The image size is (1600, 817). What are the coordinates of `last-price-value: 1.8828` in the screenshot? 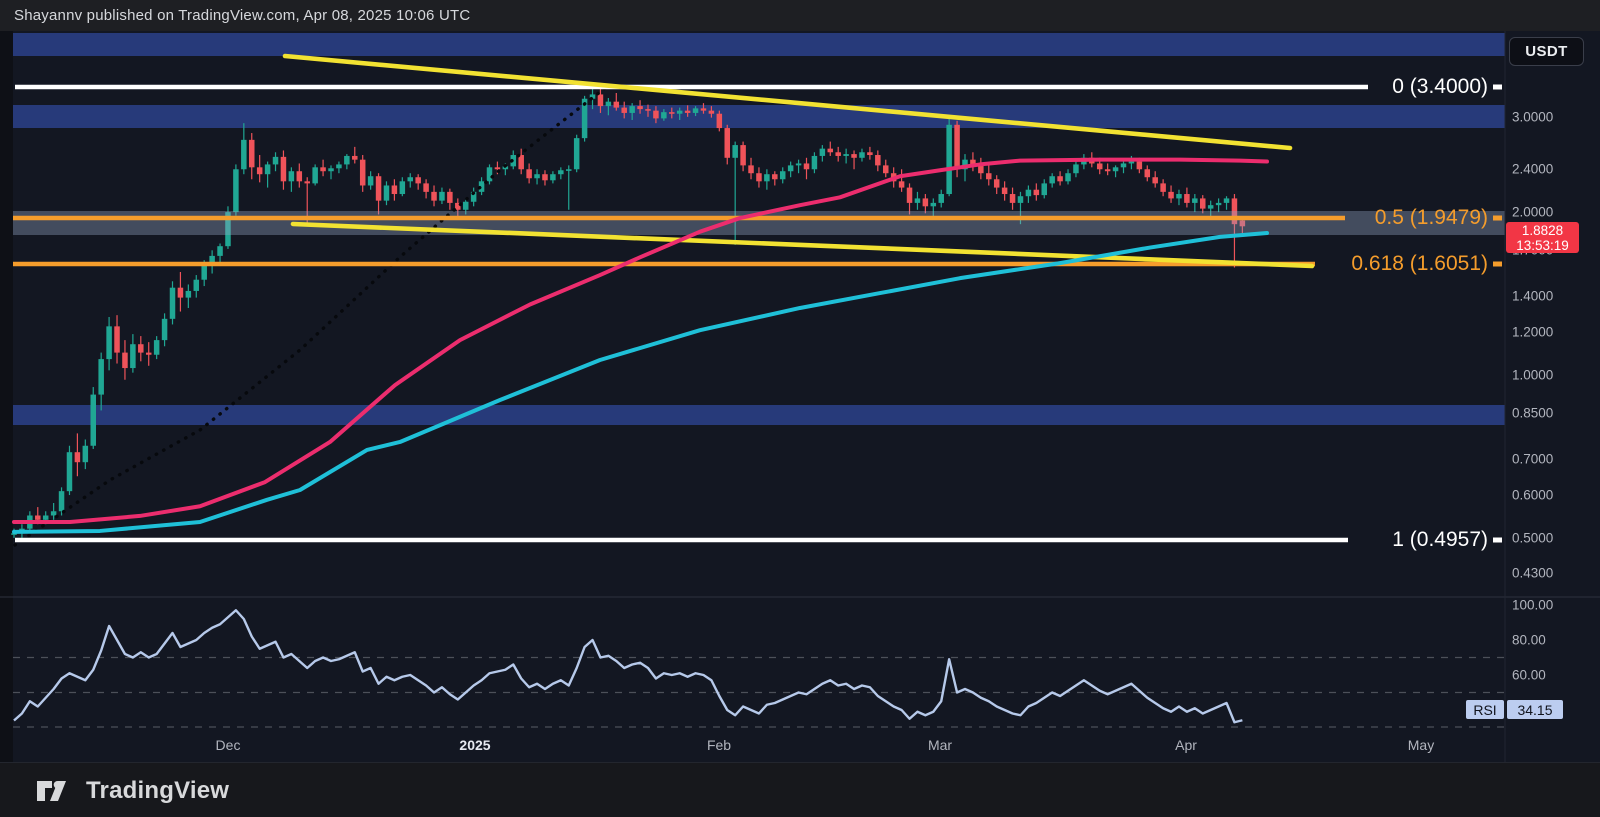 It's located at (1542, 230).